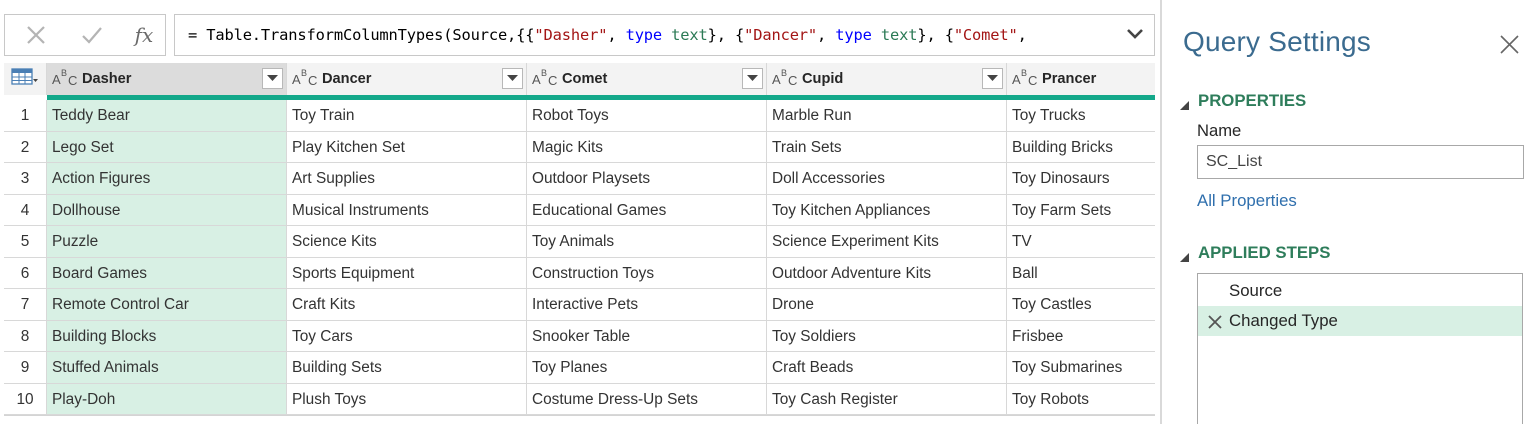 The width and height of the screenshot is (1528, 424). I want to click on table-cell: Ball, so click(1081, 273).